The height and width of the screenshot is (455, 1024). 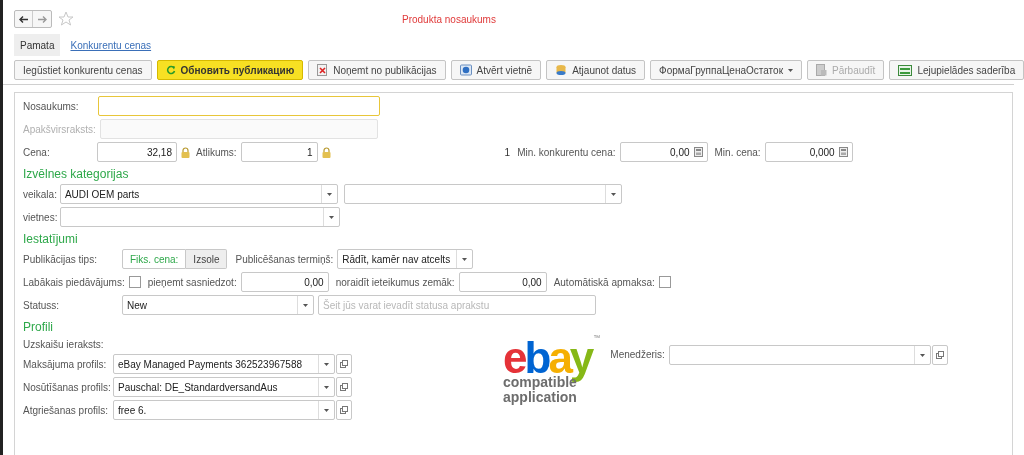 I want to click on field-label: Publikācijas tips:, so click(x=60, y=259).